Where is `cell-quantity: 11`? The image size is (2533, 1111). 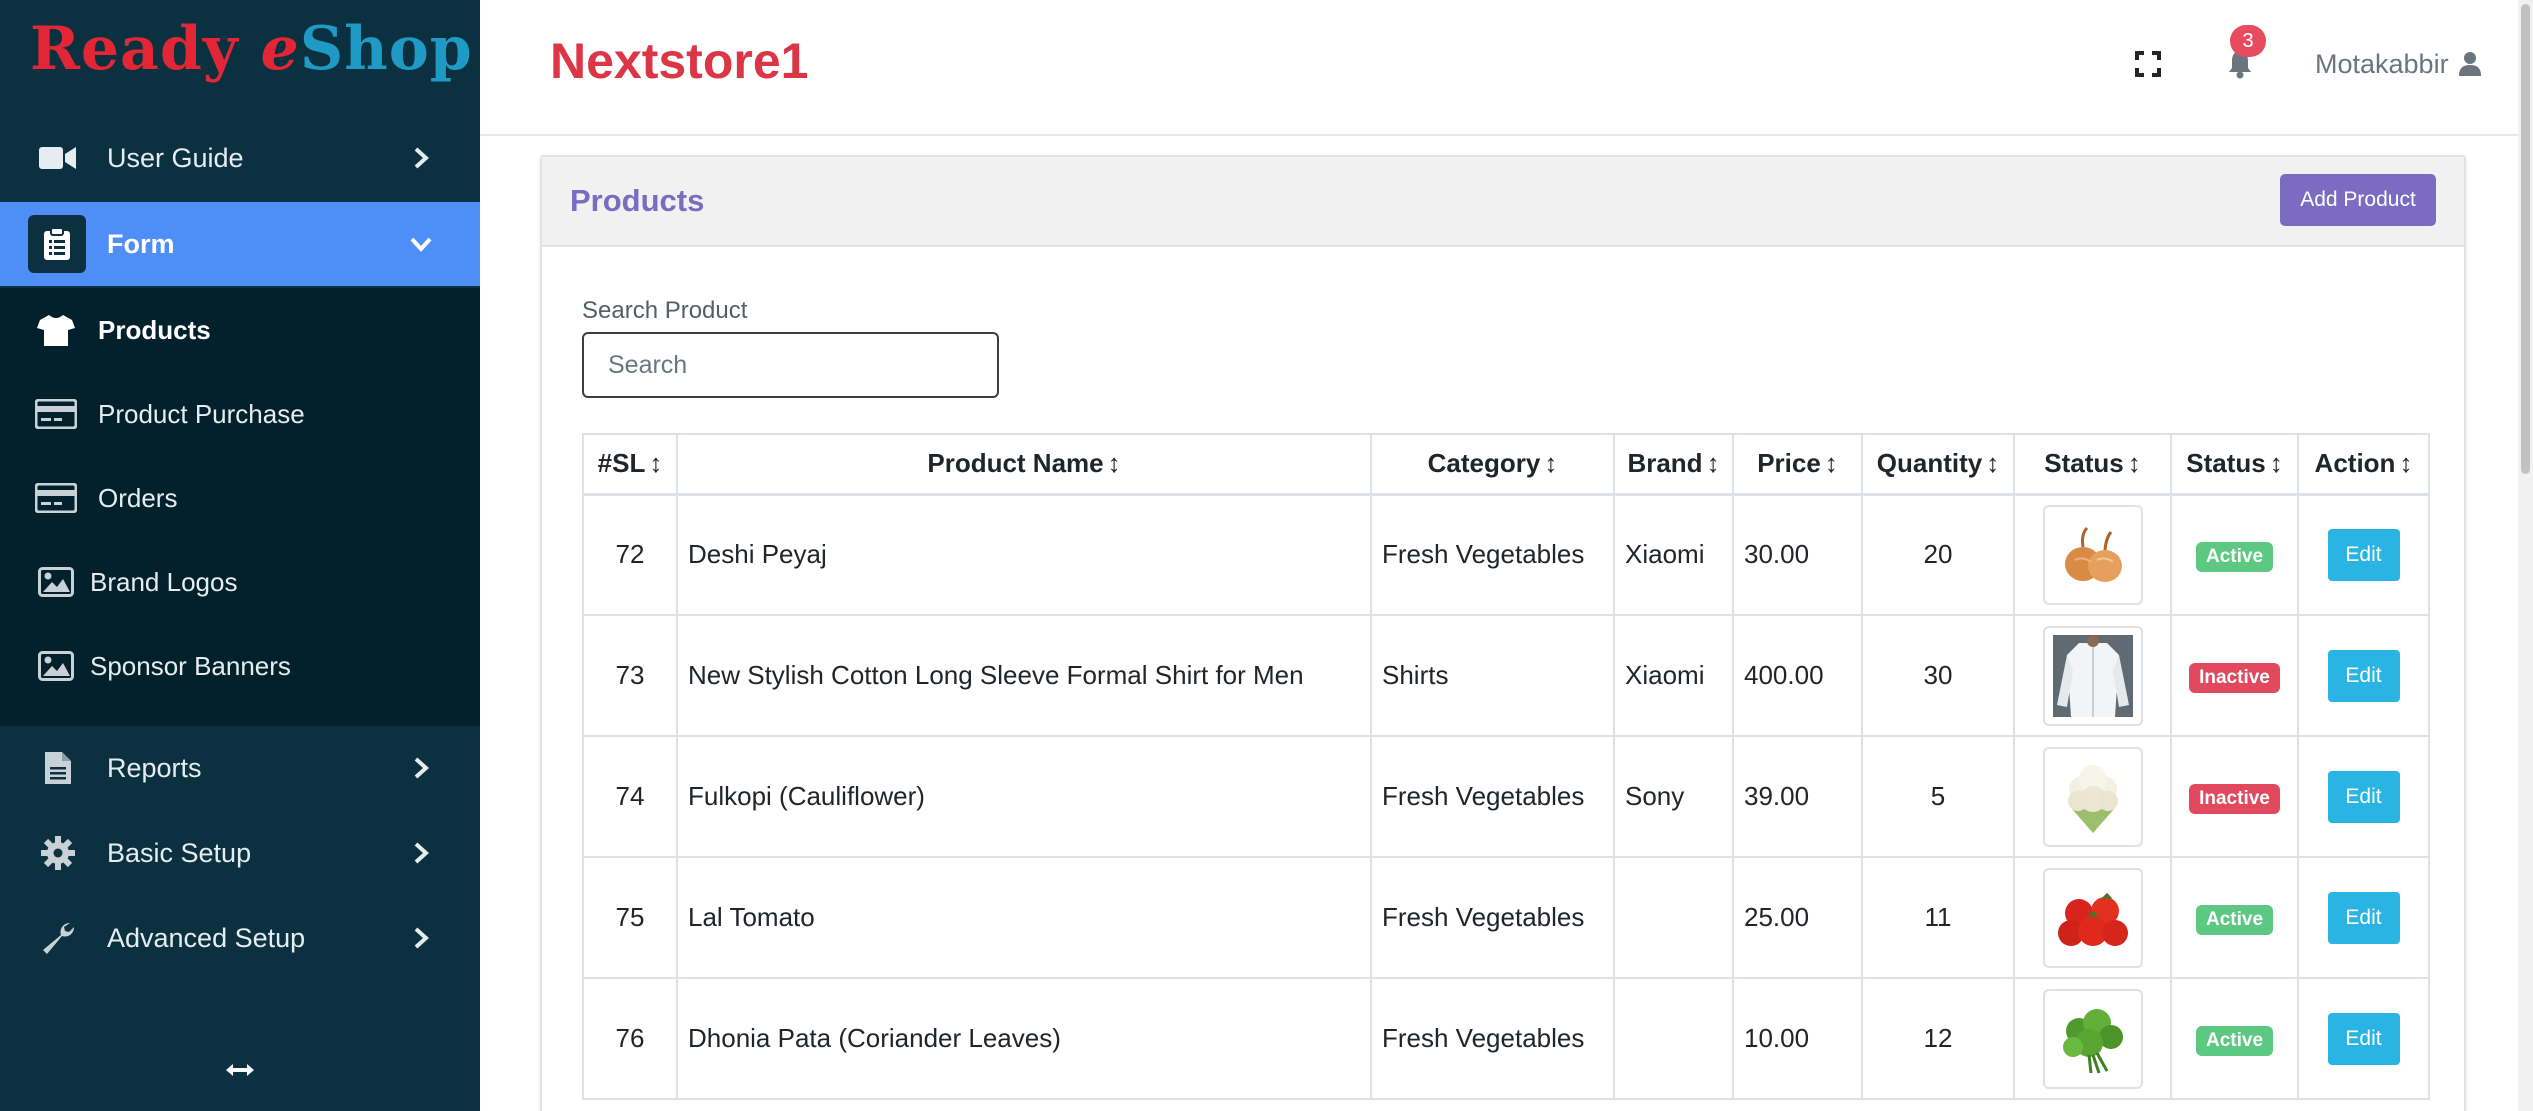 cell-quantity: 11 is located at coordinates (1938, 917).